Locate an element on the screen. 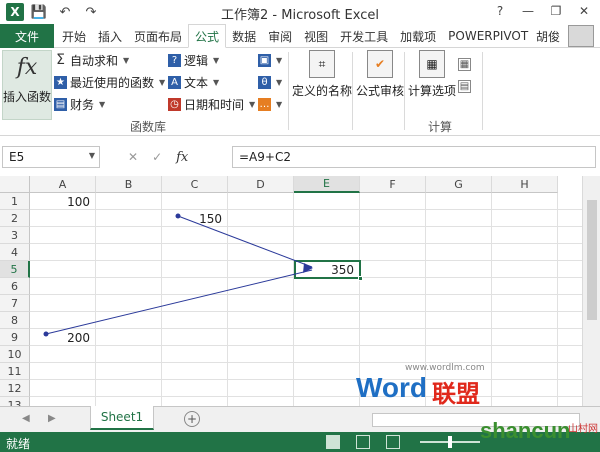 The width and height of the screenshot is (600, 452). enter-formula-icon: ✓ is located at coordinates (157, 157).